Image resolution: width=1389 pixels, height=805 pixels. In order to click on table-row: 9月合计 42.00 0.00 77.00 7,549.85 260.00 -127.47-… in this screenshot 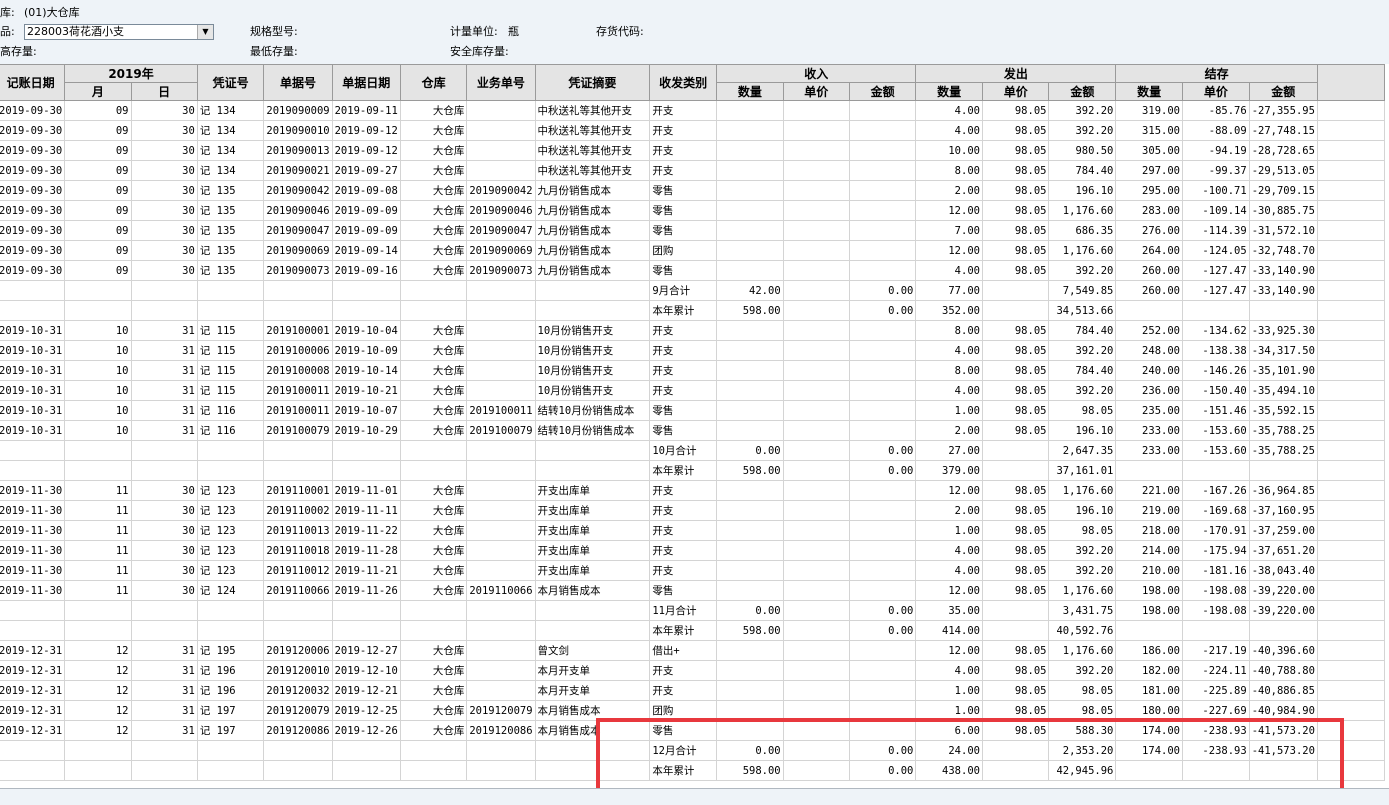, I will do `click(693, 290)`.